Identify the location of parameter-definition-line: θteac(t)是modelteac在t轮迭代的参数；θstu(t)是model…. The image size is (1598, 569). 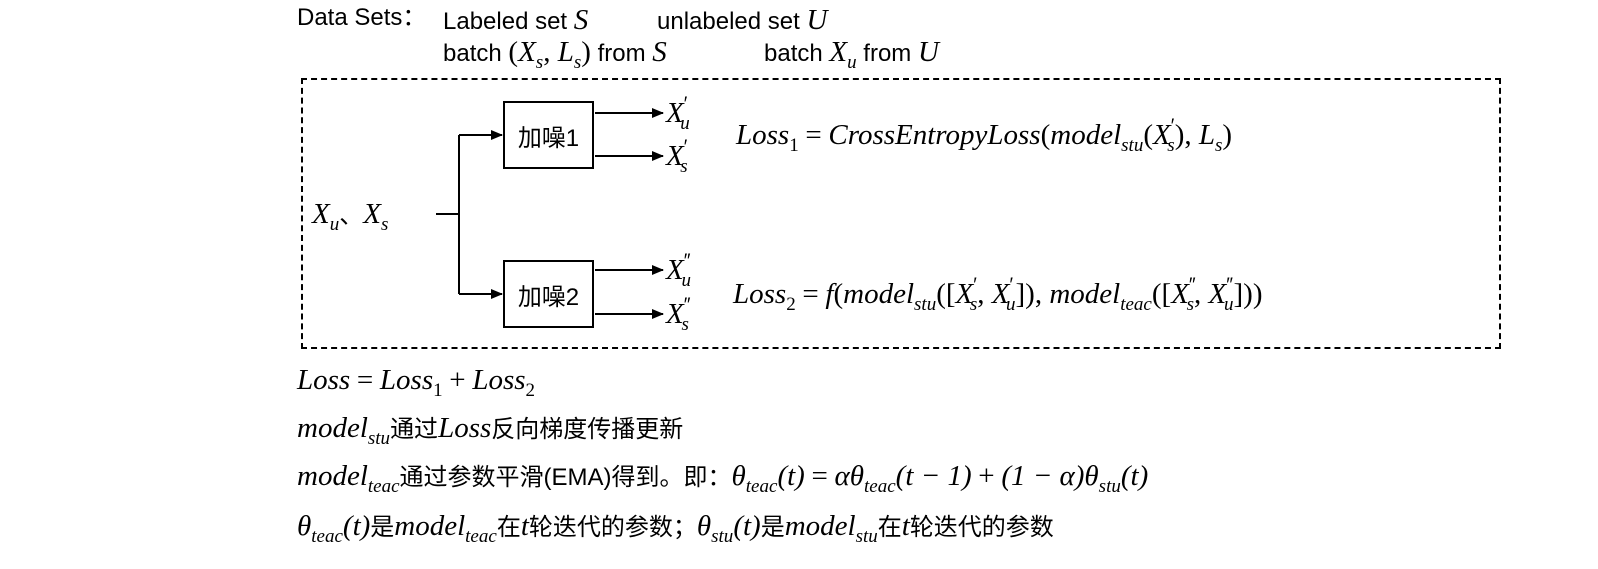
(675, 528).